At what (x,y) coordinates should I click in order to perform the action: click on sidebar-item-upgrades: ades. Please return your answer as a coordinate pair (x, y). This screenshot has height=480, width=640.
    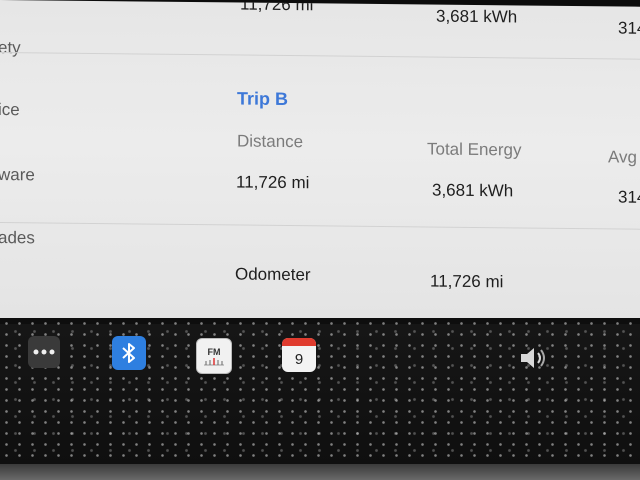
    Looking at the image, I should click on (17, 238).